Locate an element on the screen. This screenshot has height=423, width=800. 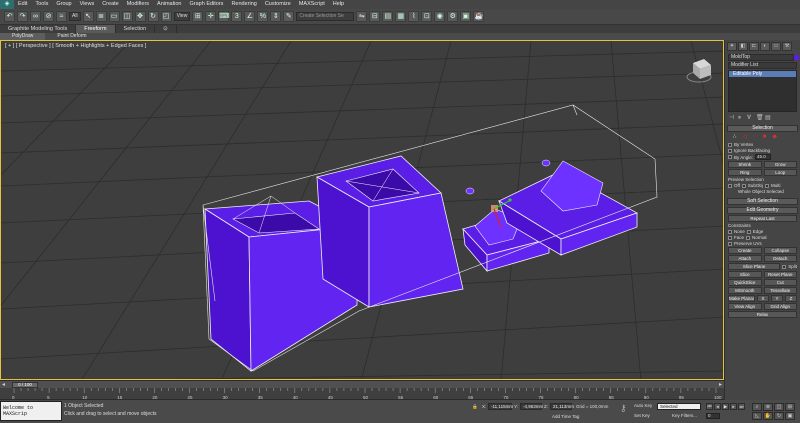
polygon-mode-icon: ■ is located at coordinates (764, 137).